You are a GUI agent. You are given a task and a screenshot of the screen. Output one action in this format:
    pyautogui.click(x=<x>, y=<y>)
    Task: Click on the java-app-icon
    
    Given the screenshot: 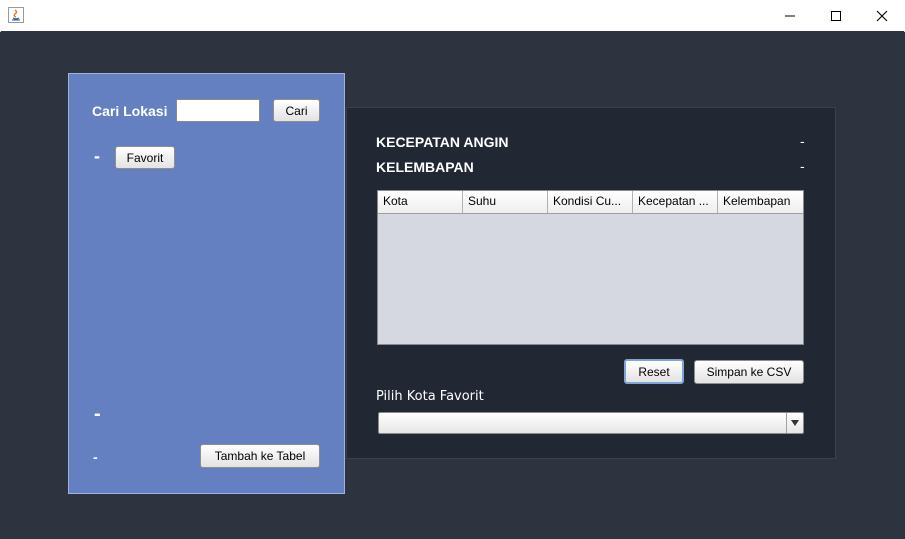 What is the action you would take?
    pyautogui.click(x=16, y=15)
    